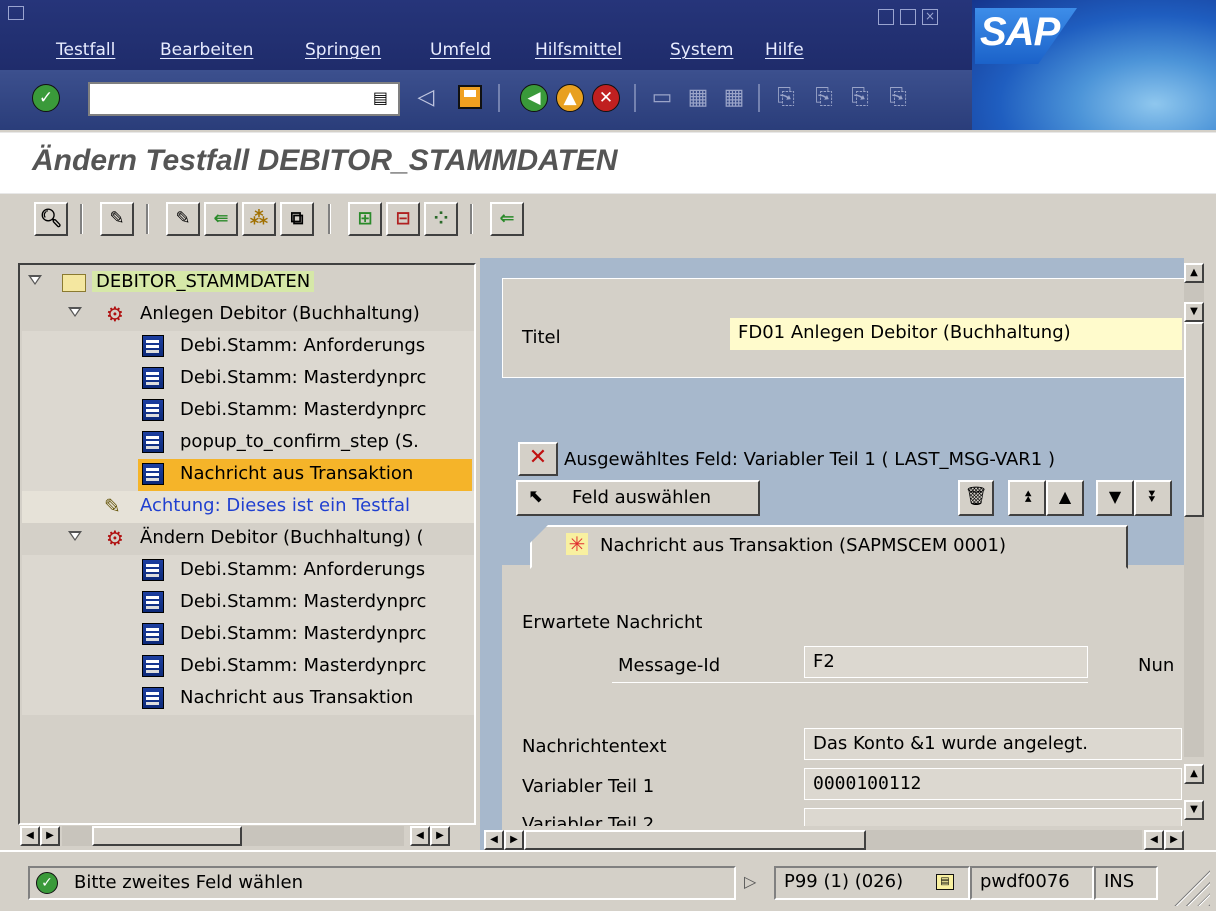 The height and width of the screenshot is (911, 1216). What do you see at coordinates (365, 219) in the screenshot?
I see `insert-row-icon: ⊞` at bounding box center [365, 219].